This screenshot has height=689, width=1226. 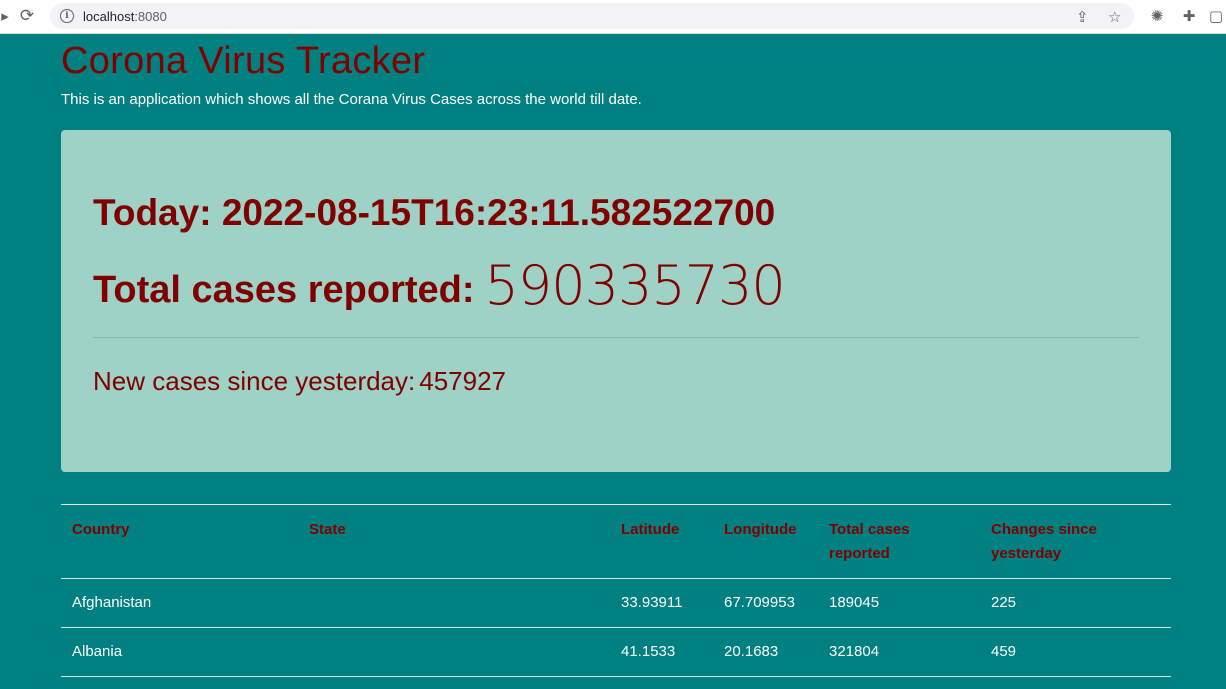 I want to click on cell-country: Afghanistan, so click(x=179, y=603).